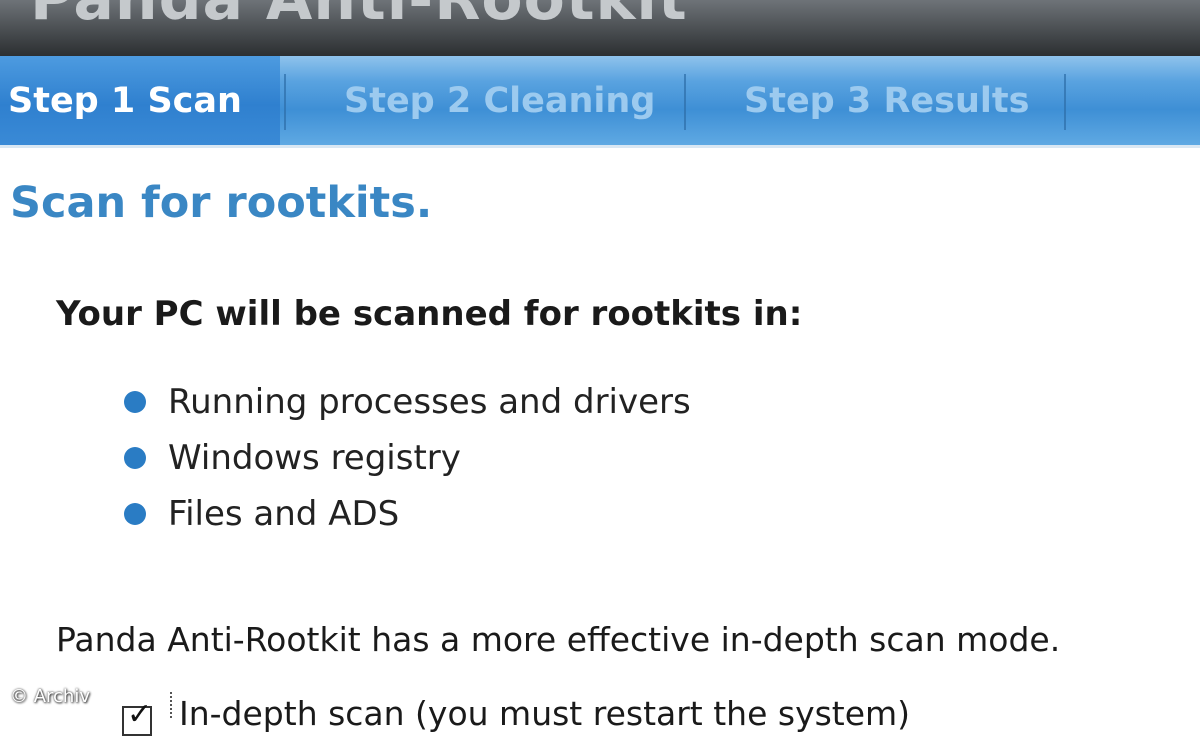  Describe the element at coordinates (429, 314) in the screenshot. I see `scan-intro-text: Your PC will be scanned for rootkits in:` at that location.